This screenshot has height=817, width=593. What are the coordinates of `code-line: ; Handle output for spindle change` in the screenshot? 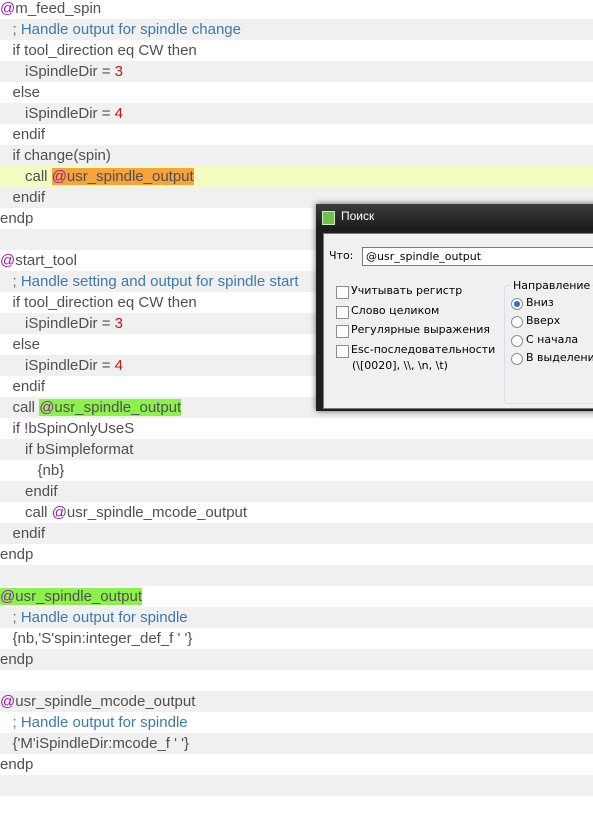 It's located at (296, 29).